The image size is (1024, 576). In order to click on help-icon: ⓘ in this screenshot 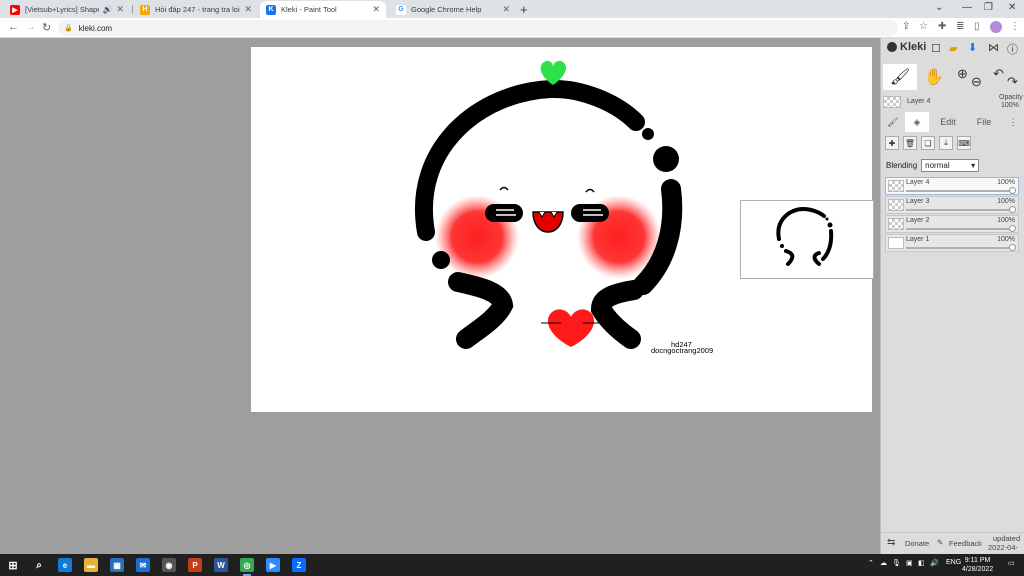, I will do `click(1012, 49)`.